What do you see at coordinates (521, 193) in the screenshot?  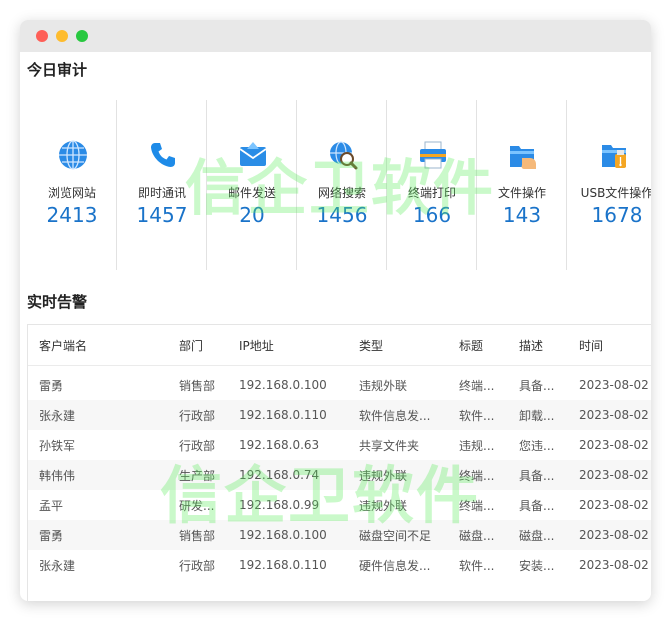 I see `stat-label: 文件操作` at bounding box center [521, 193].